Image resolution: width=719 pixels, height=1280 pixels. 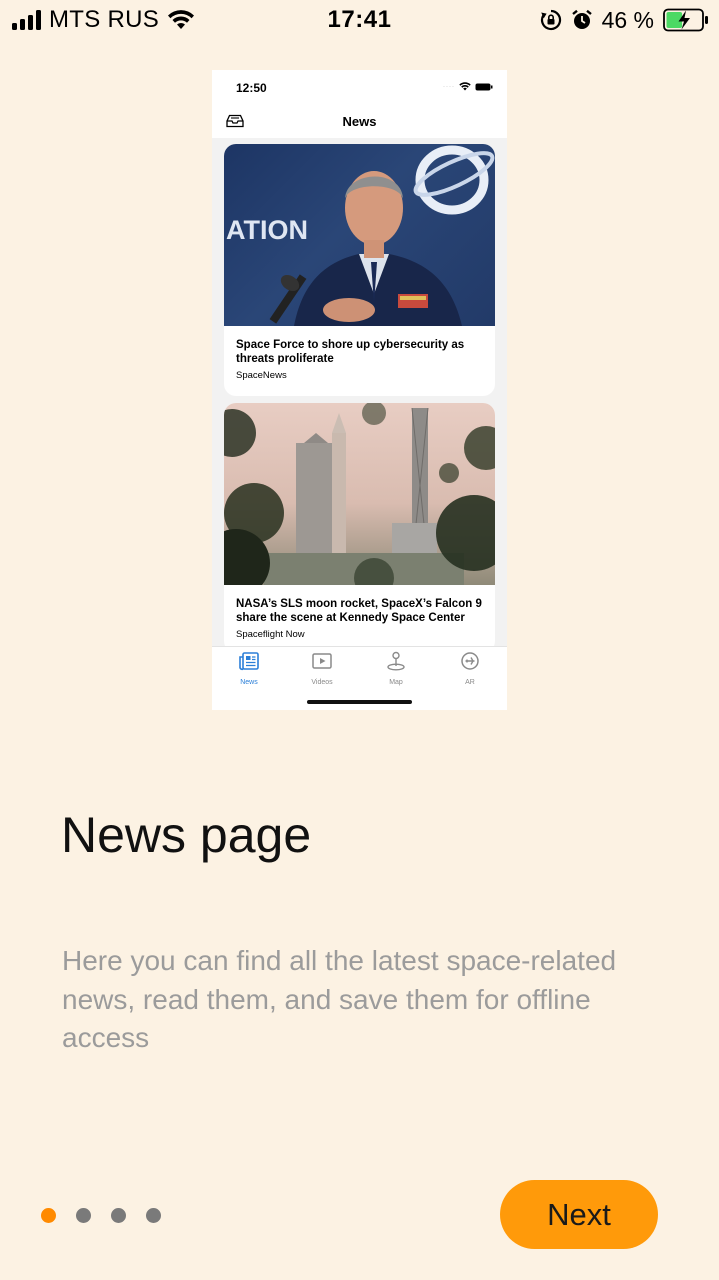 What do you see at coordinates (396, 682) in the screenshot?
I see `tab-map-label: Map` at bounding box center [396, 682].